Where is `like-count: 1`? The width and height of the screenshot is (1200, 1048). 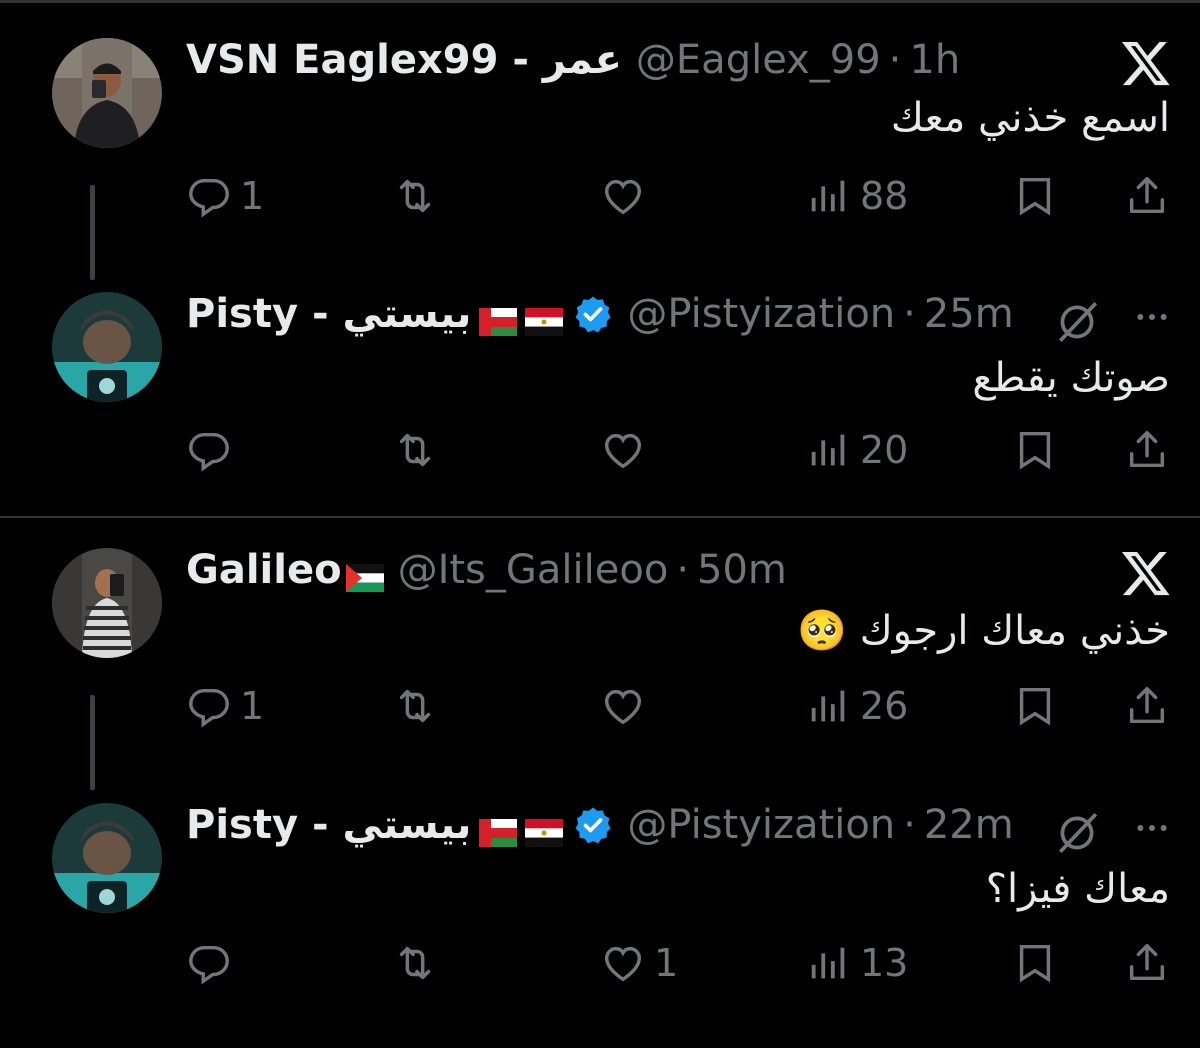 like-count: 1 is located at coordinates (666, 963).